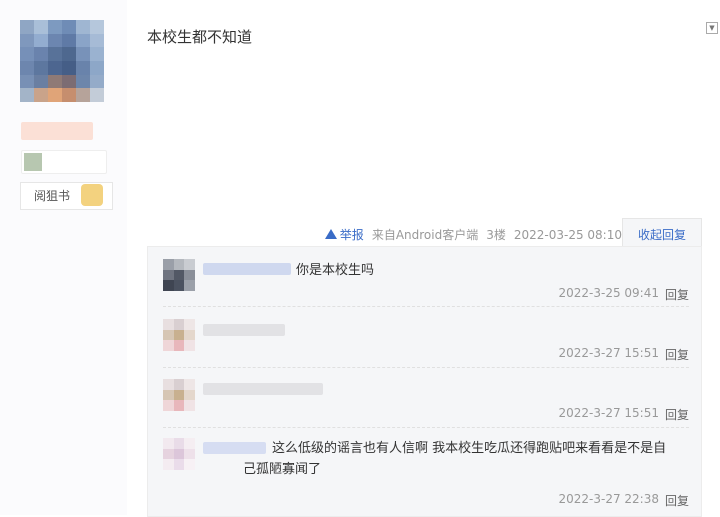  Describe the element at coordinates (662, 233) in the screenshot. I see `collapse-replies-button: 收起回复` at that location.